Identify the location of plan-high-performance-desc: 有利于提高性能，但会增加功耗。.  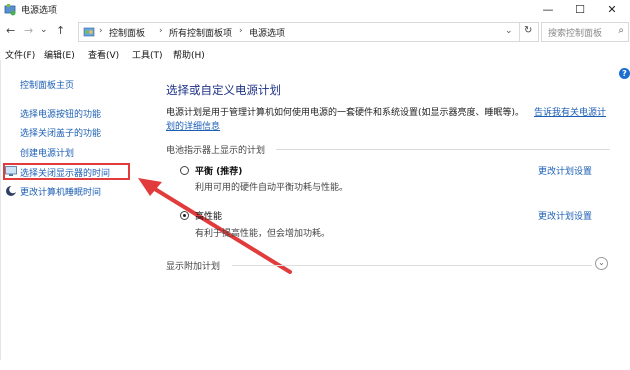
(263, 234).